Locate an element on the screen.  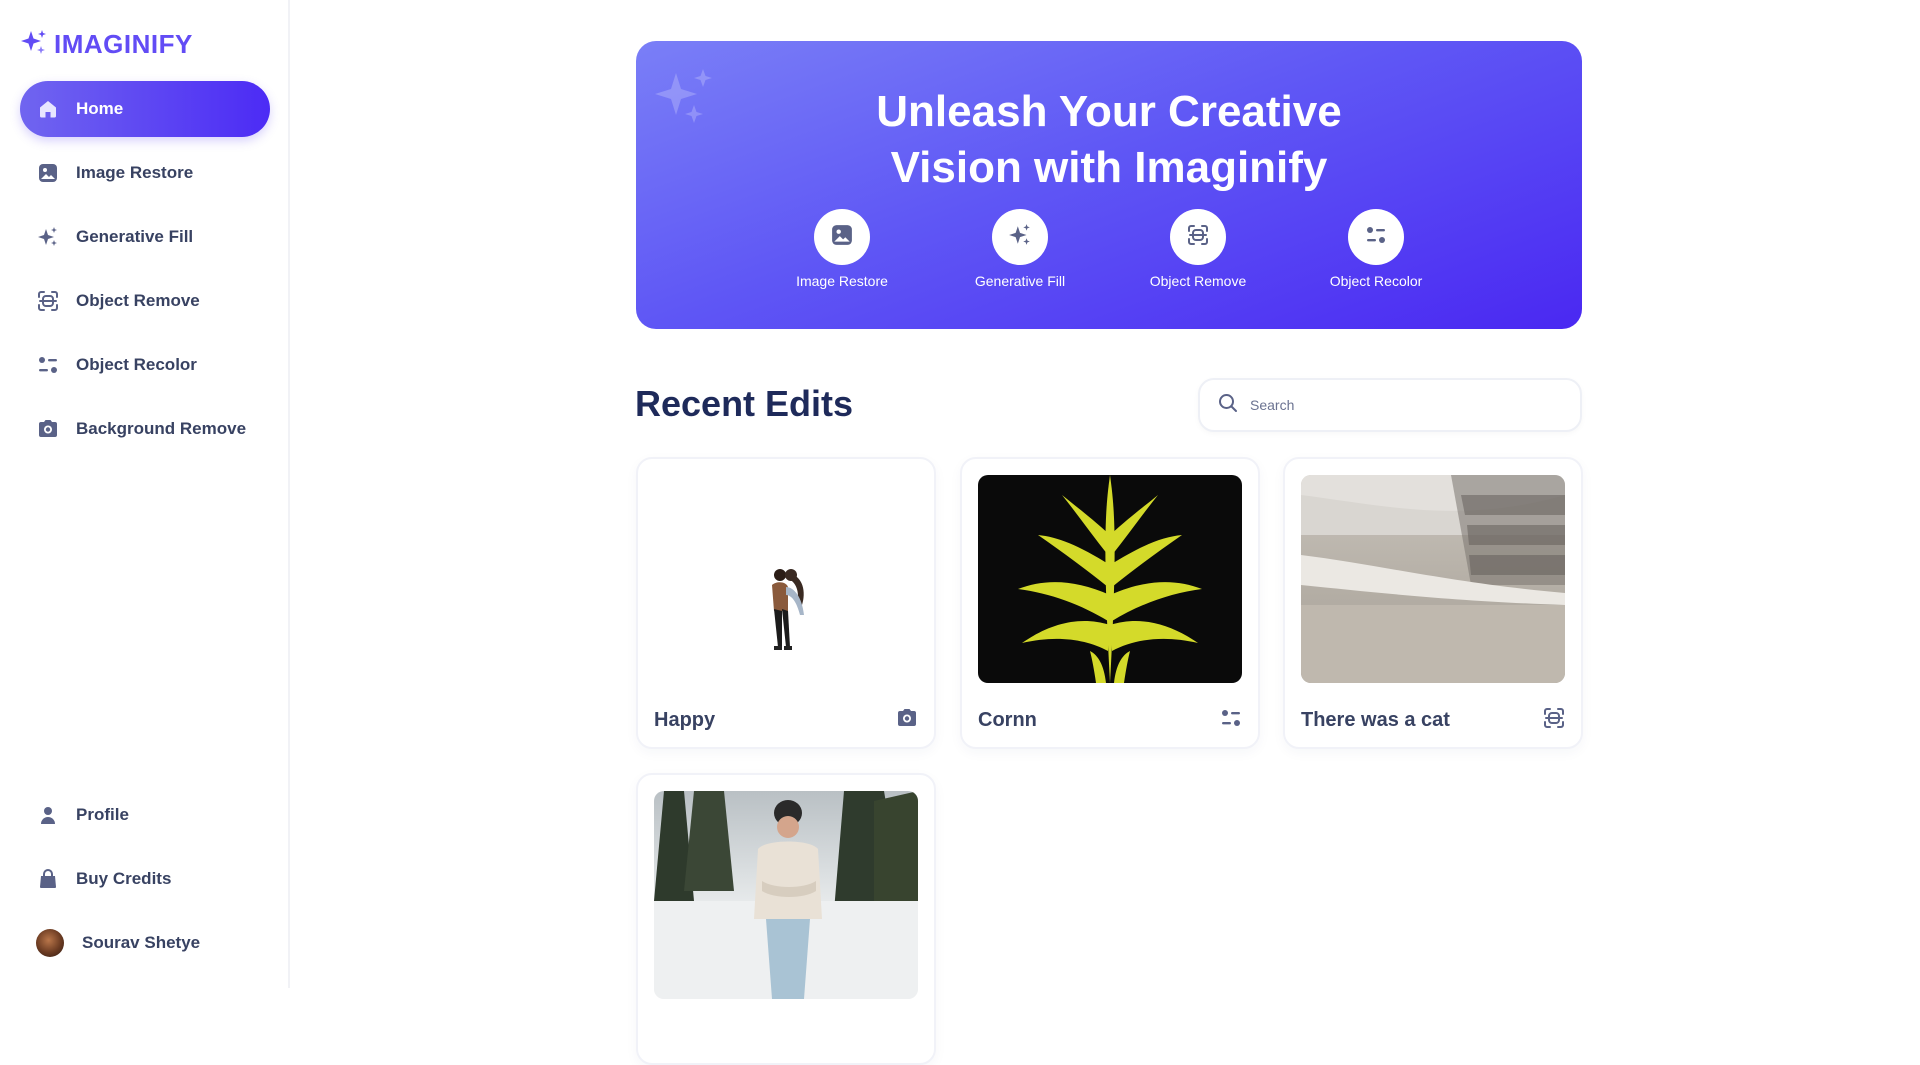
sidebar-item-object-remove: Object Remove is located at coordinates (145, 301).